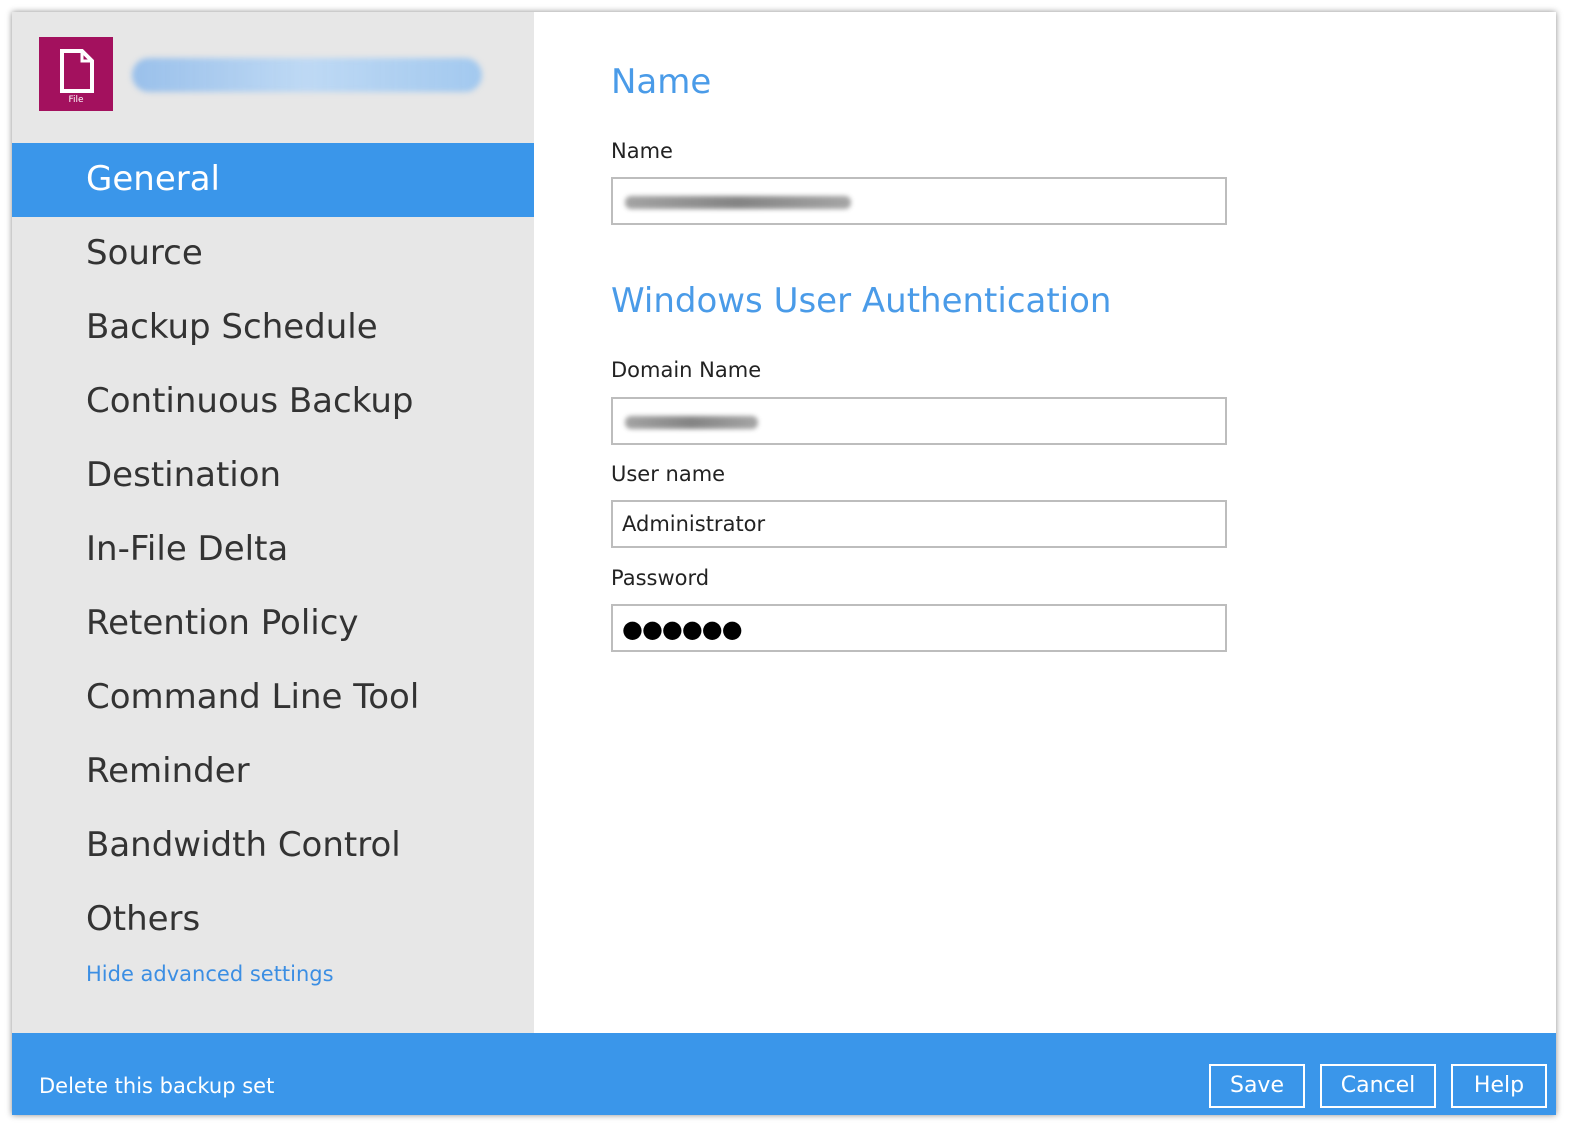 The height and width of the screenshot is (1139, 1584). Describe the element at coordinates (273, 698) in the screenshot. I see `nav-item-command-line-tool: Command Line Tool` at that location.